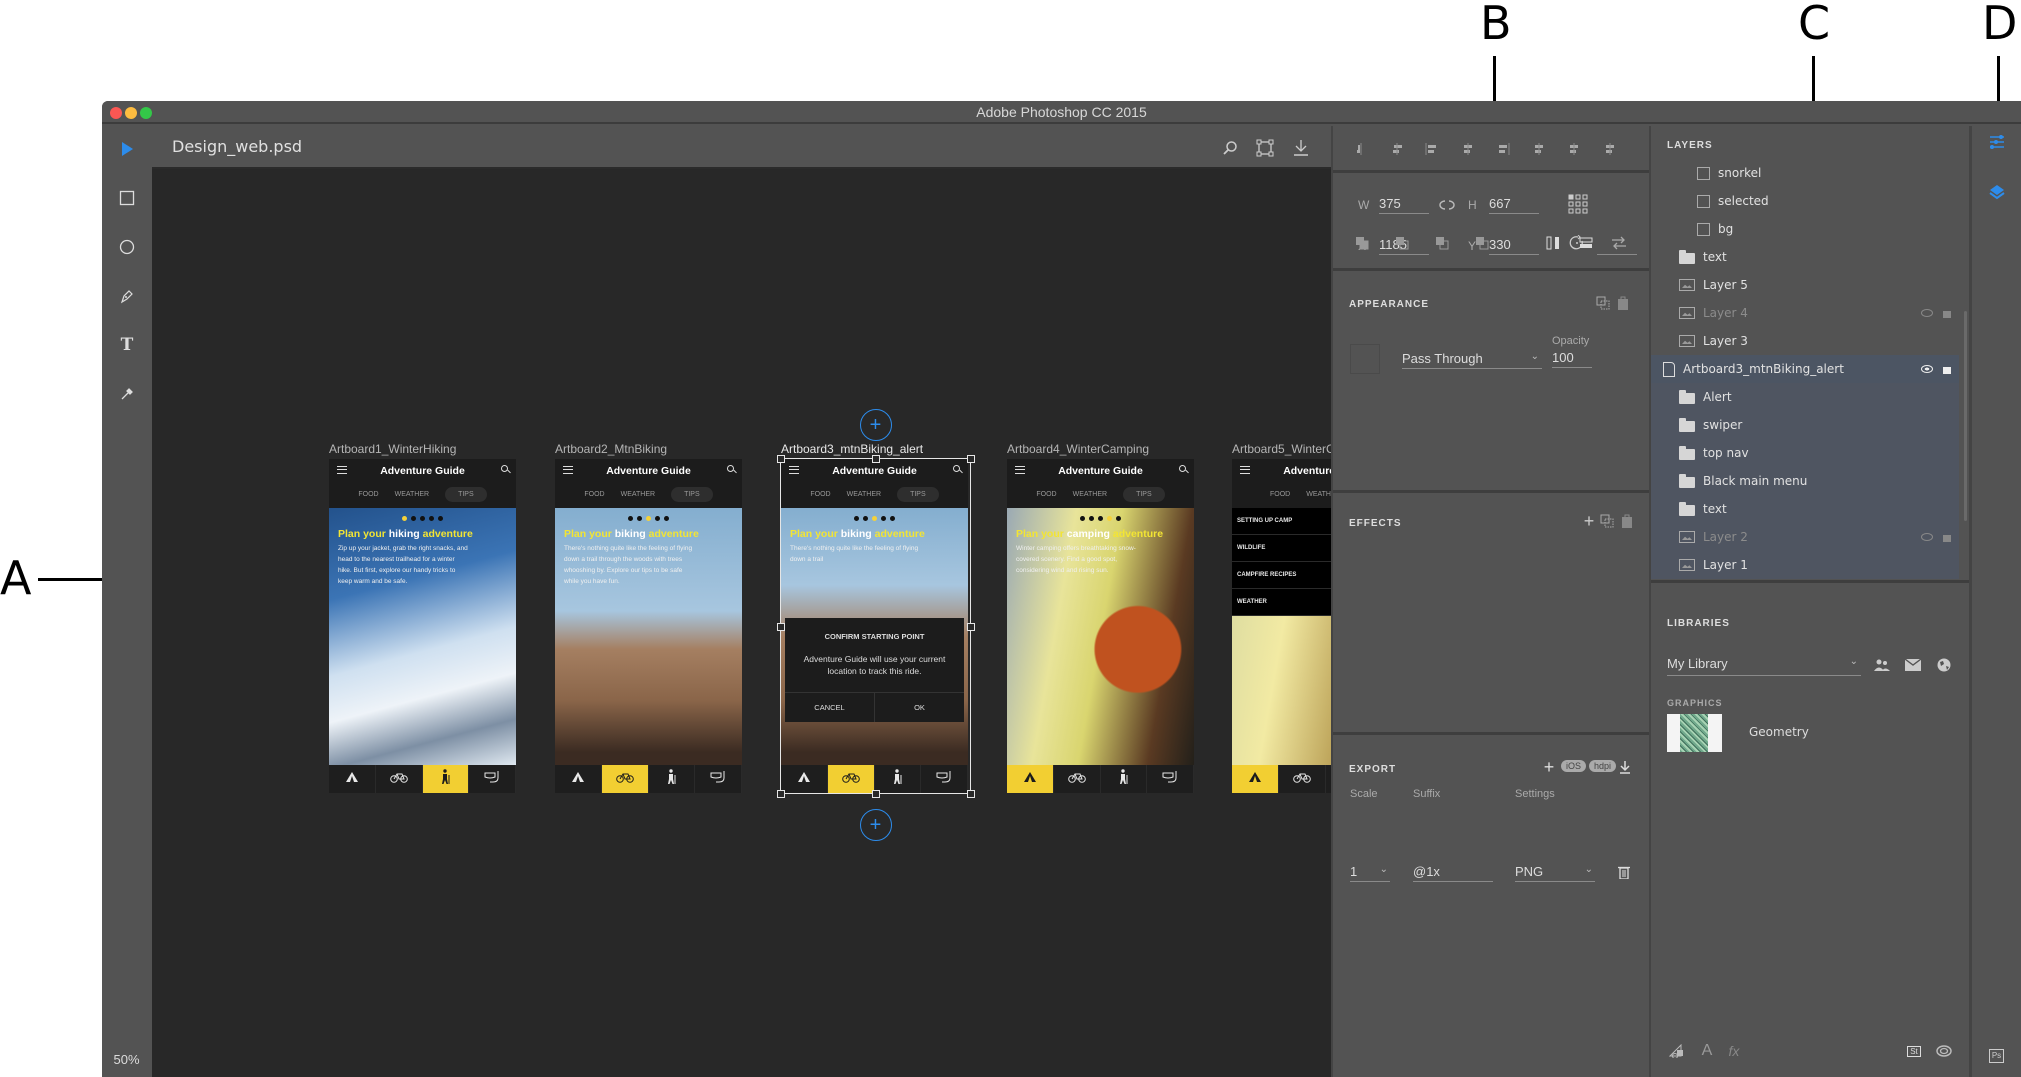 The width and height of the screenshot is (2021, 1077). What do you see at coordinates (1397, 149) in the screenshot?
I see `align-center-horizontal-icon` at bounding box center [1397, 149].